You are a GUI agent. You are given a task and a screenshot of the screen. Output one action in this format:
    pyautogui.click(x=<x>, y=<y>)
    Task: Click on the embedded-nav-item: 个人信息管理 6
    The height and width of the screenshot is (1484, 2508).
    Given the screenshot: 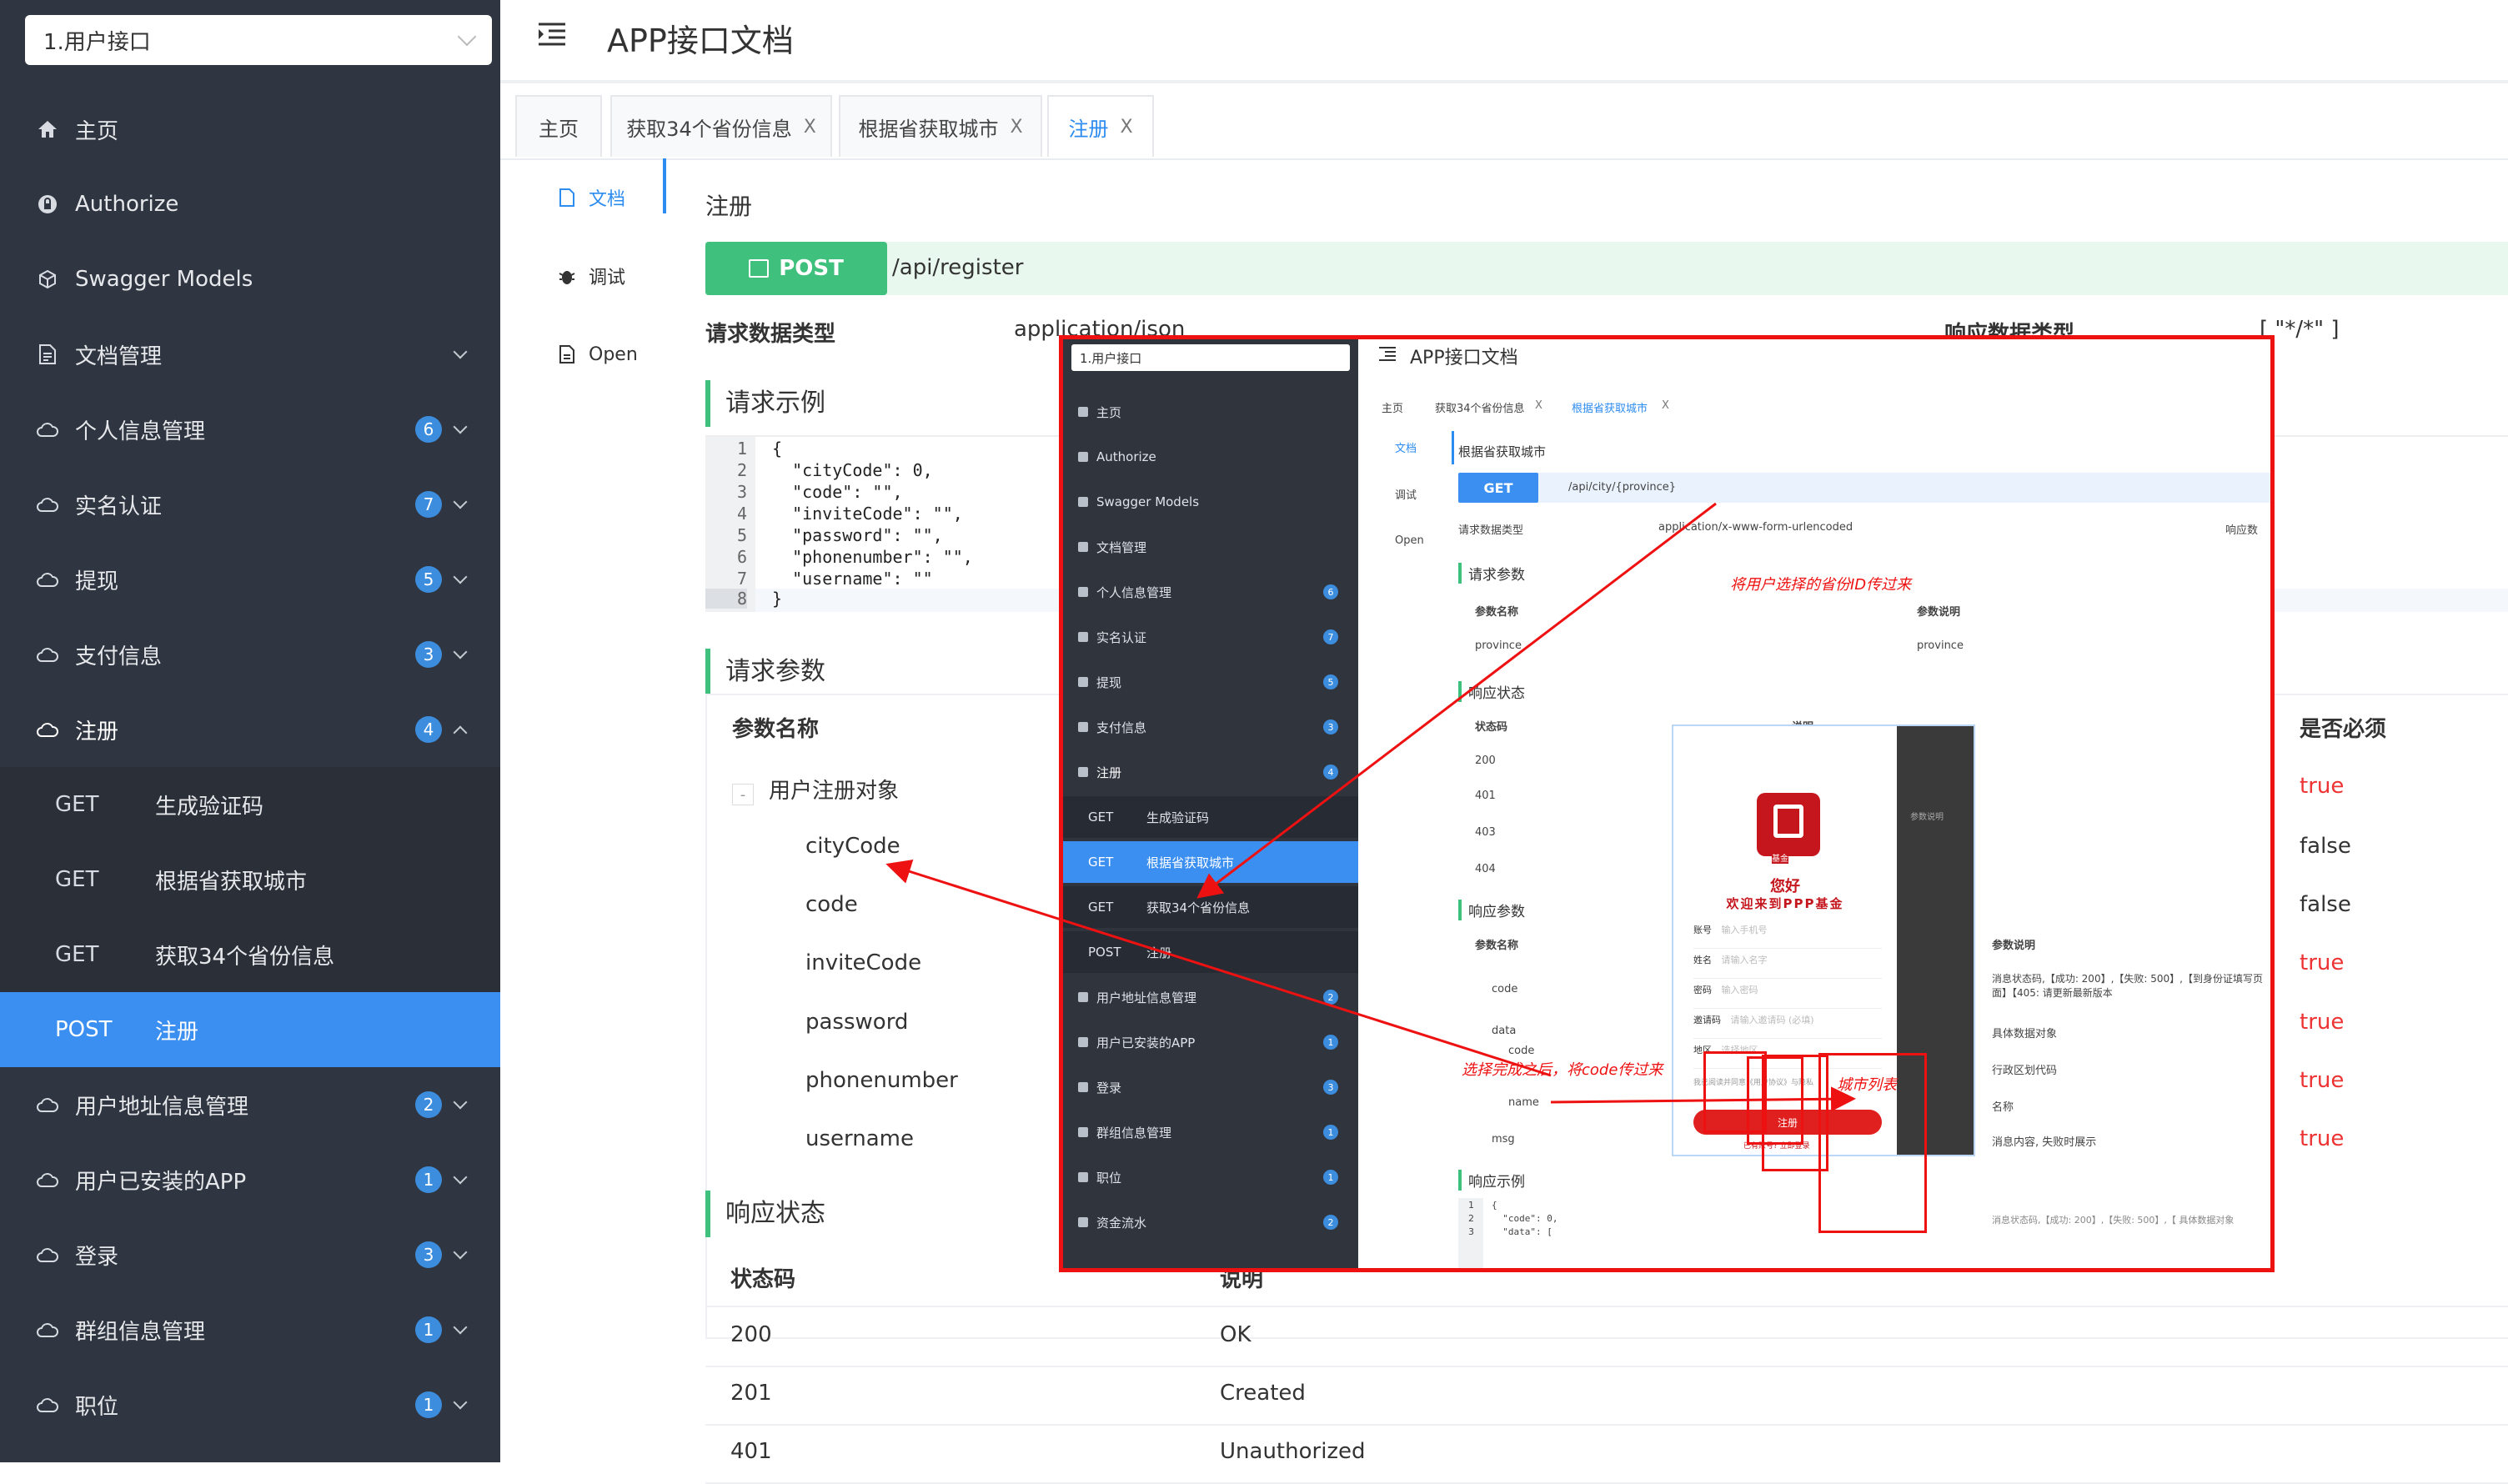 What is the action you would take?
    pyautogui.click(x=1210, y=592)
    